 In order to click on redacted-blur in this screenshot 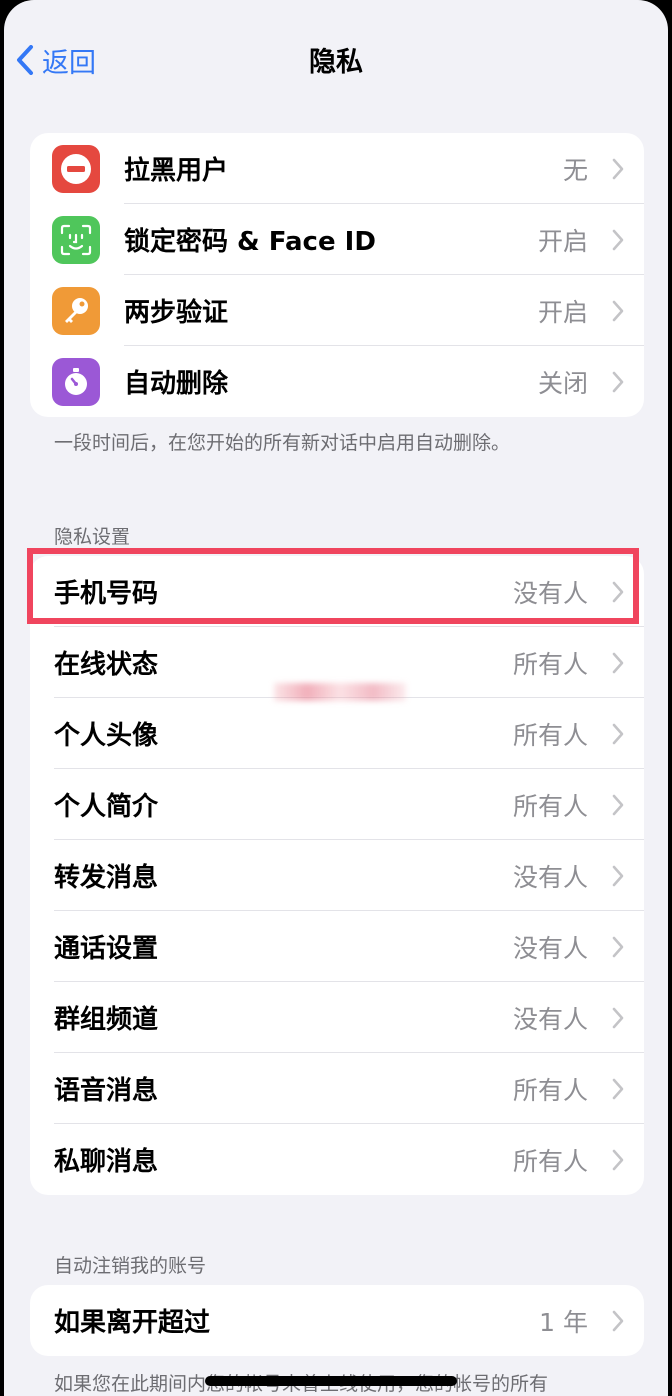, I will do `click(340, 692)`.